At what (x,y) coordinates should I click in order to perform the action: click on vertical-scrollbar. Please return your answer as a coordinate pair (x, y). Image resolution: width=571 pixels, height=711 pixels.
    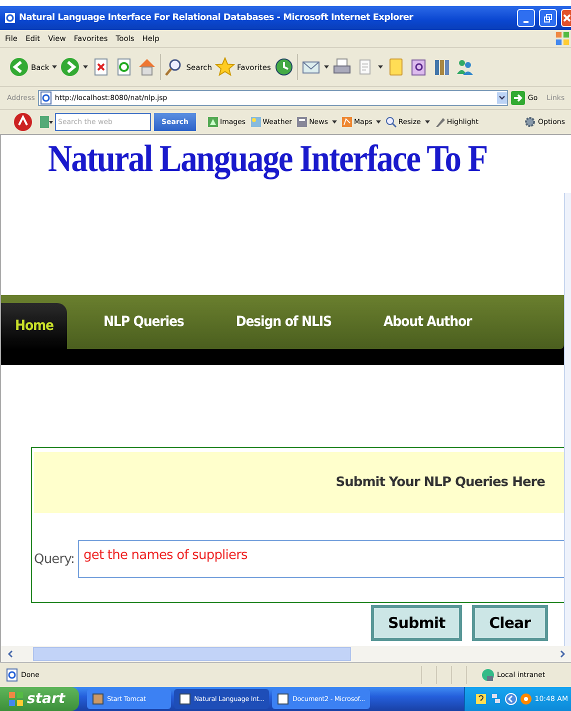
    Looking at the image, I should click on (567, 419).